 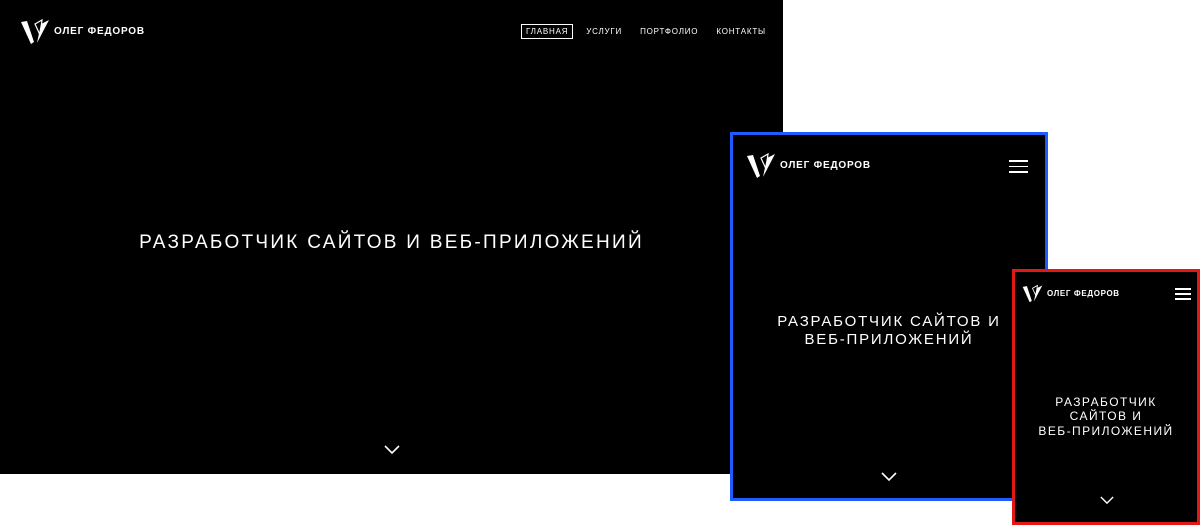 I want to click on main-nav: ГЛАВНАЯ УСЛУГИ ПОРТФОЛИО КОНТАКТЫ, so click(x=646, y=31).